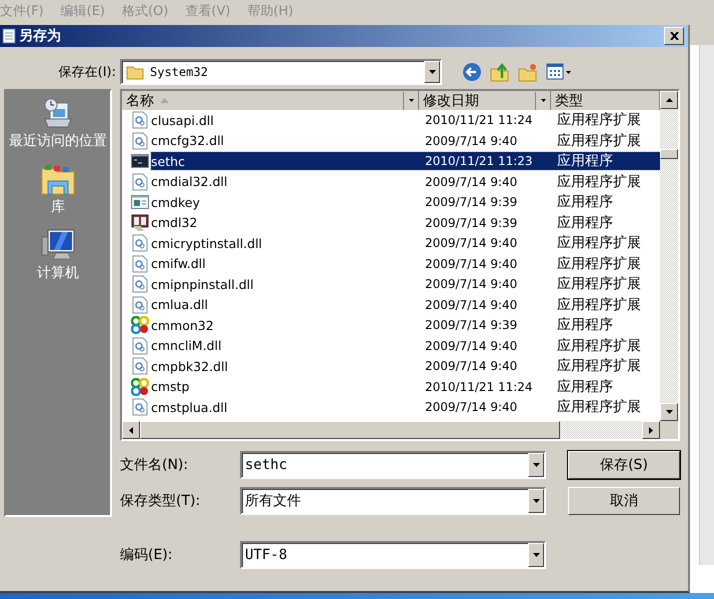 This screenshot has width=714, height=599. I want to click on file-row: cmmon32 2009/7/14 9:39 应用程序, so click(405, 325).